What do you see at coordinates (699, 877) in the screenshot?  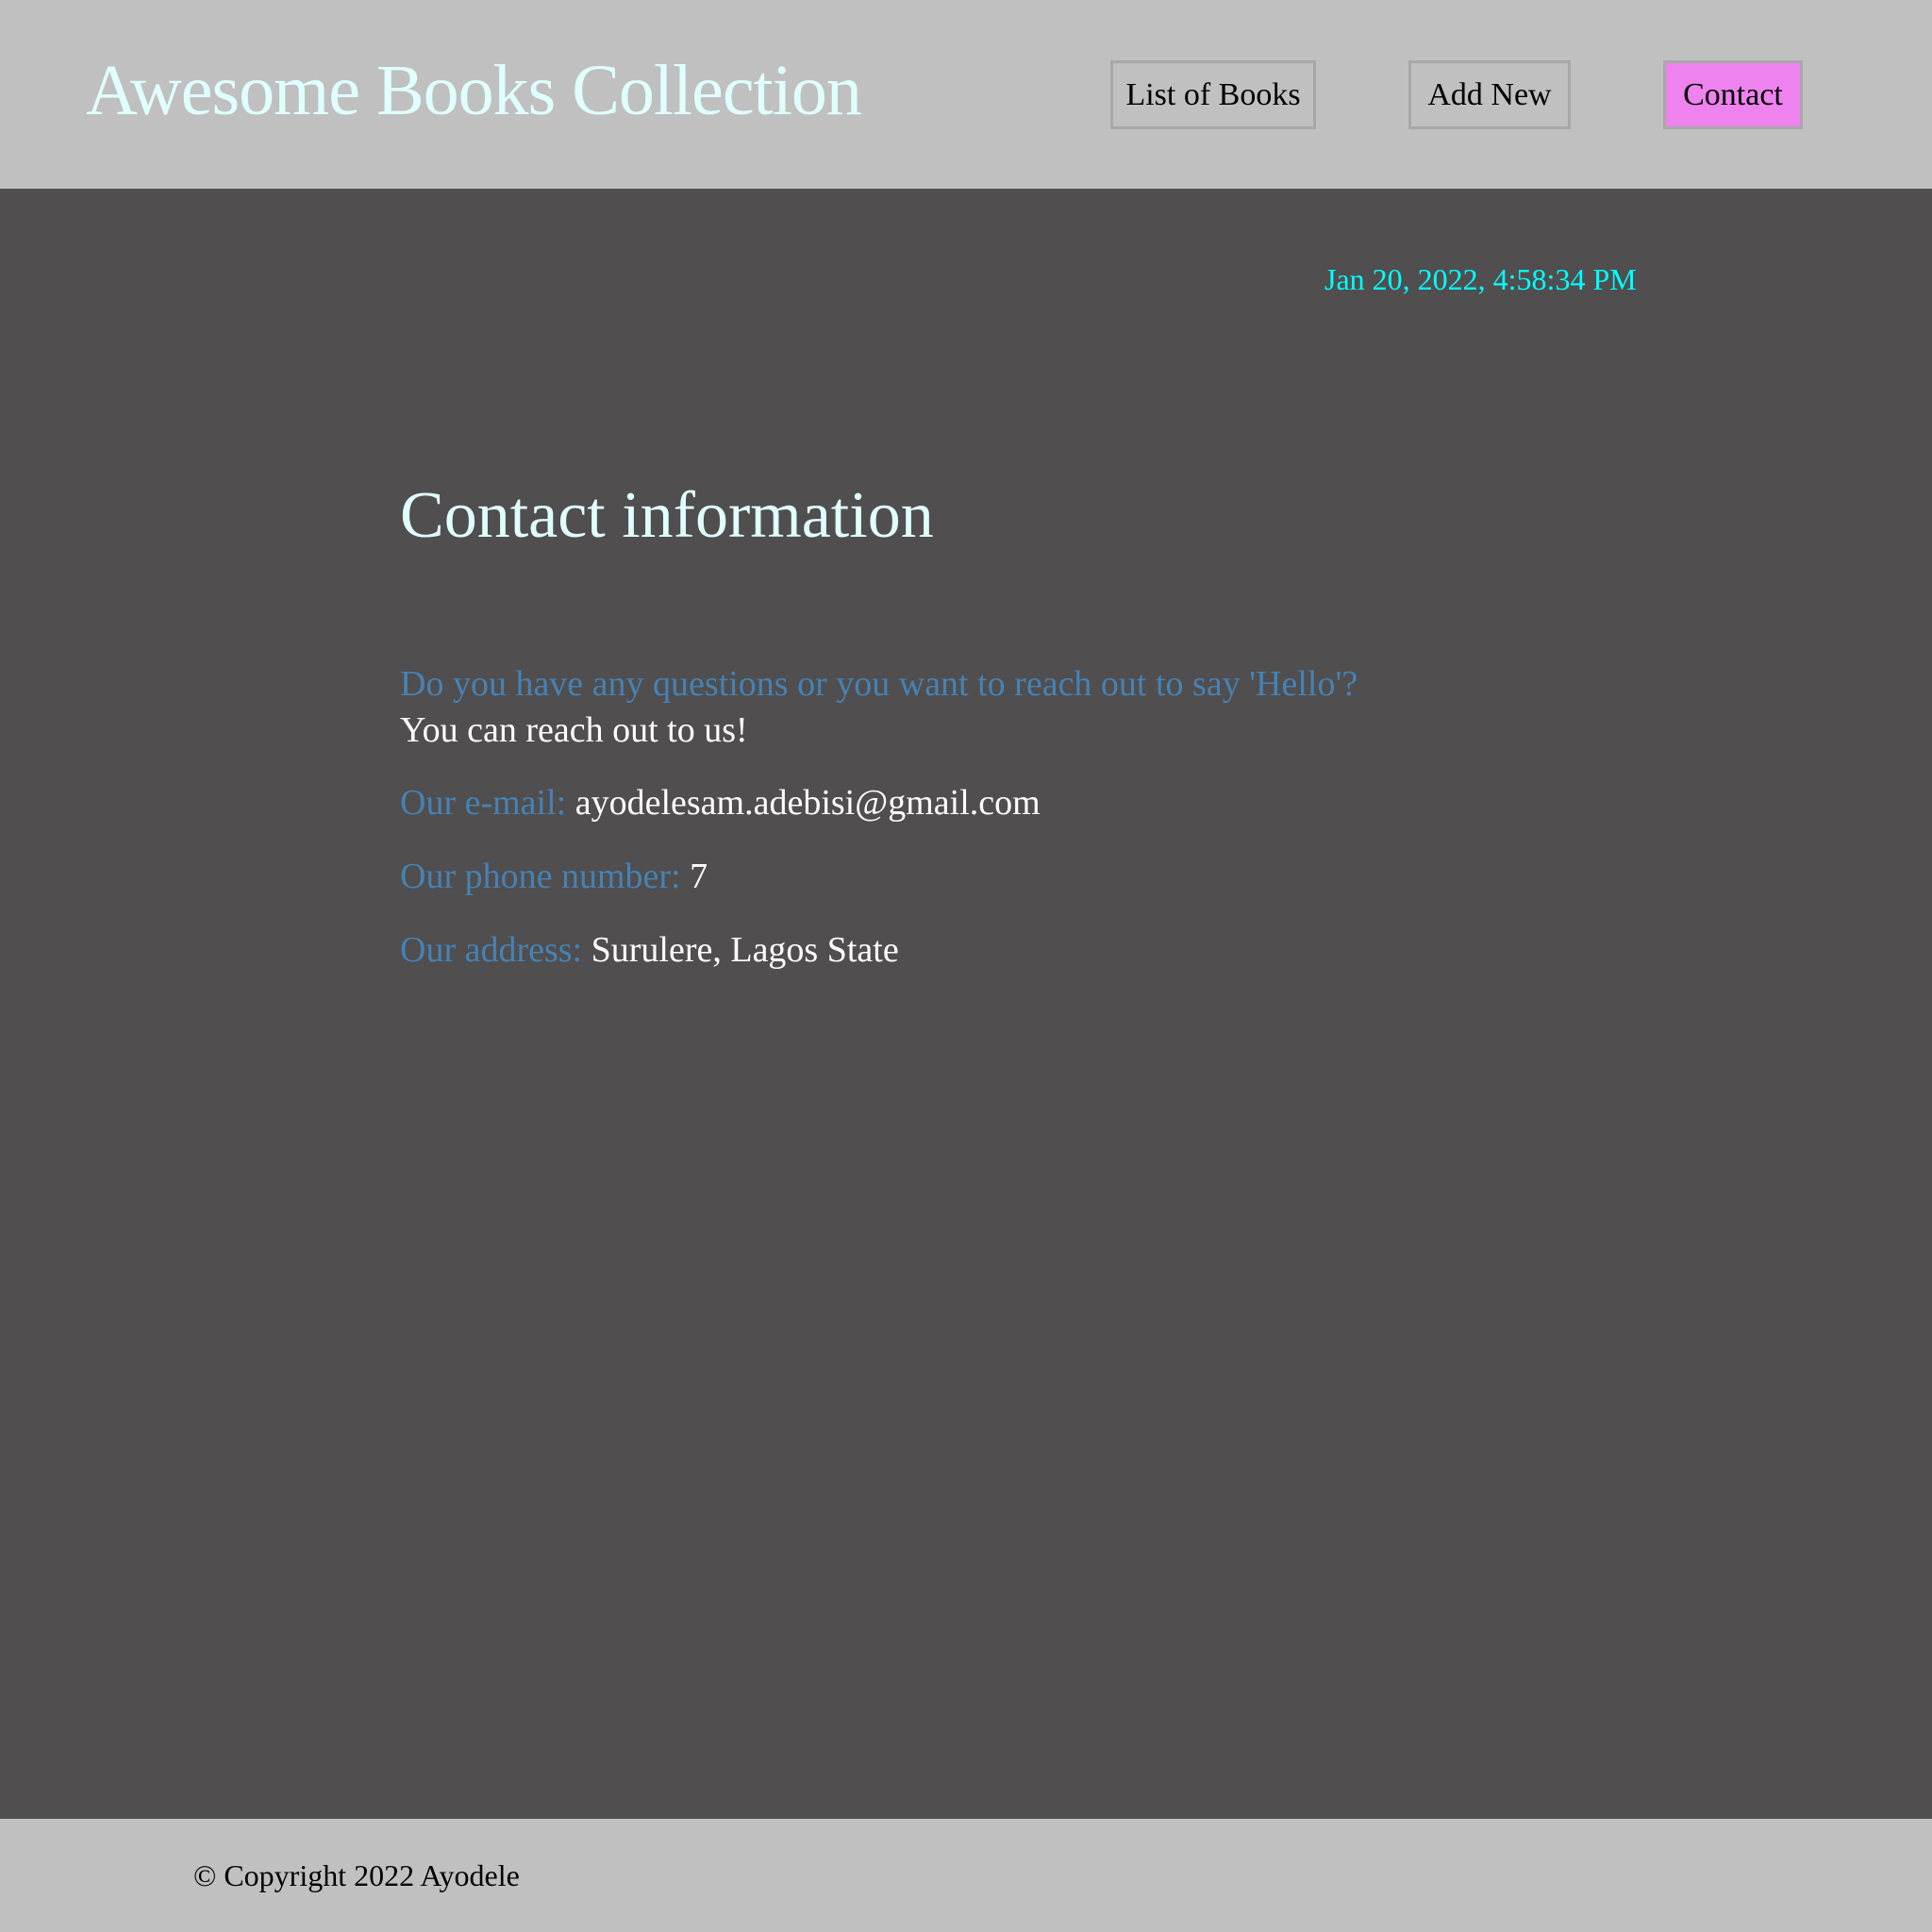 I see `phone-value: 7` at bounding box center [699, 877].